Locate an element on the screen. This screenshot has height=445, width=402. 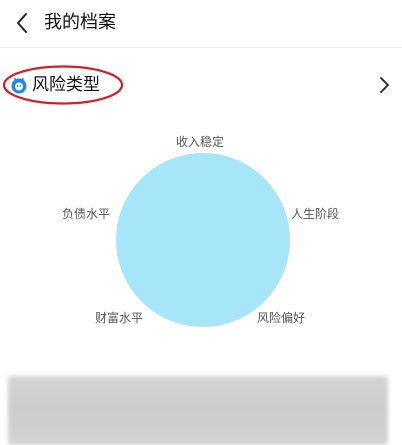
dimension-label-life-stage: 人生阶段 is located at coordinates (315, 214).